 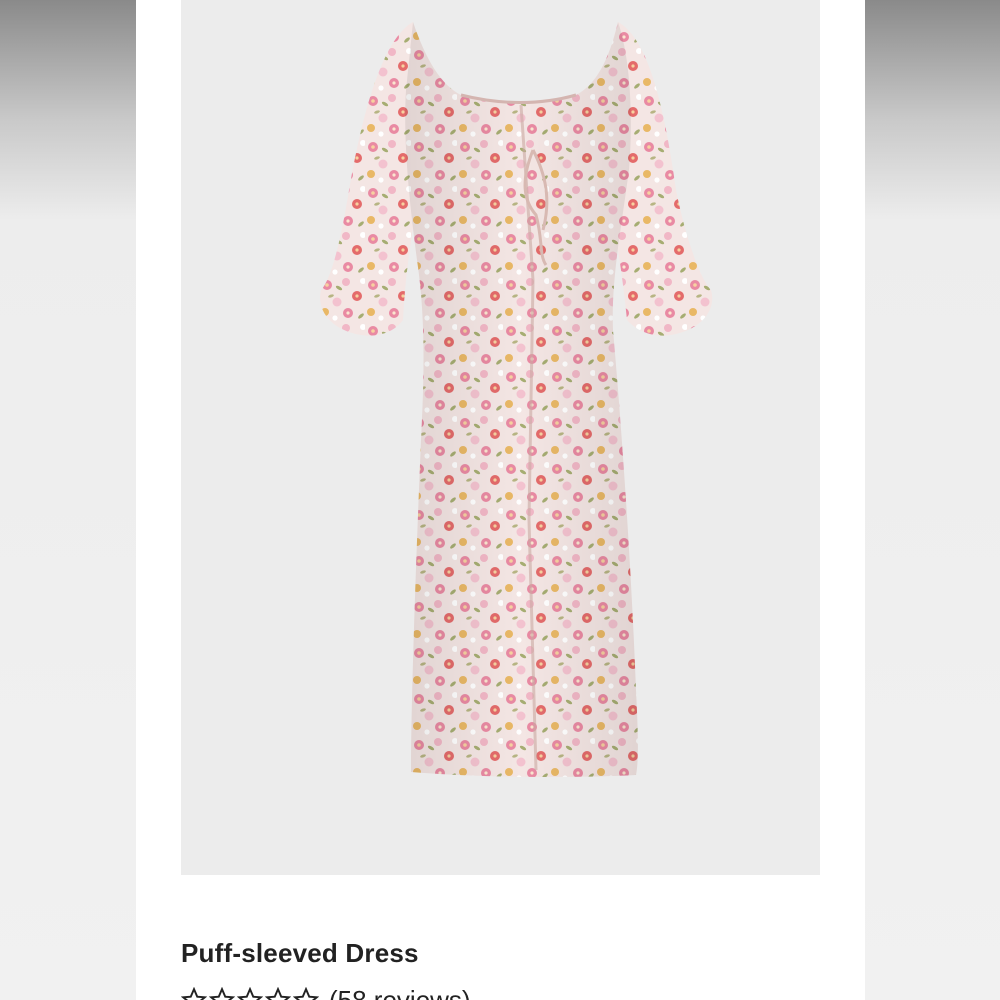 What do you see at coordinates (68, 500) in the screenshot?
I see `background-left` at bounding box center [68, 500].